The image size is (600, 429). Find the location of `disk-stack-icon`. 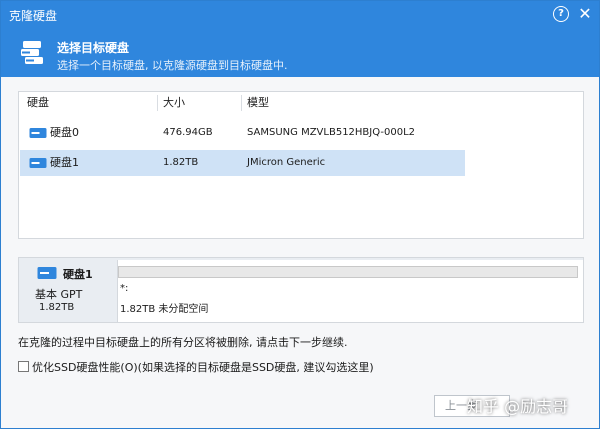

disk-stack-icon is located at coordinates (32, 52).